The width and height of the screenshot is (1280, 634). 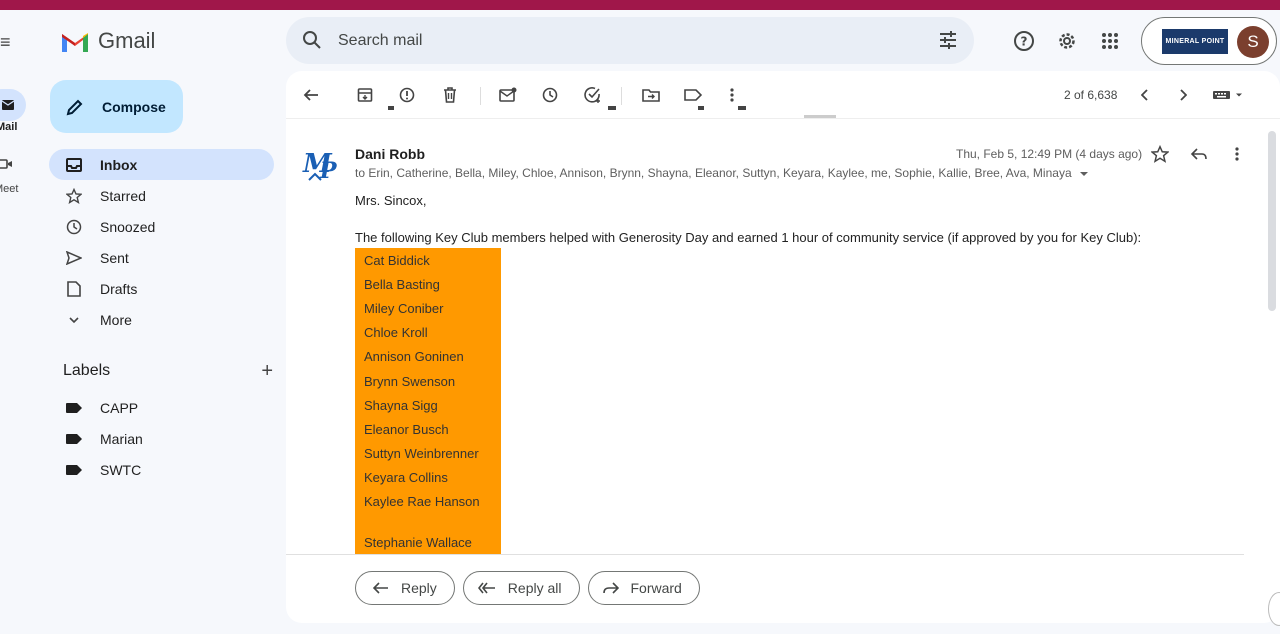 I want to click on list-item: Bella Basting, so click(x=402, y=284).